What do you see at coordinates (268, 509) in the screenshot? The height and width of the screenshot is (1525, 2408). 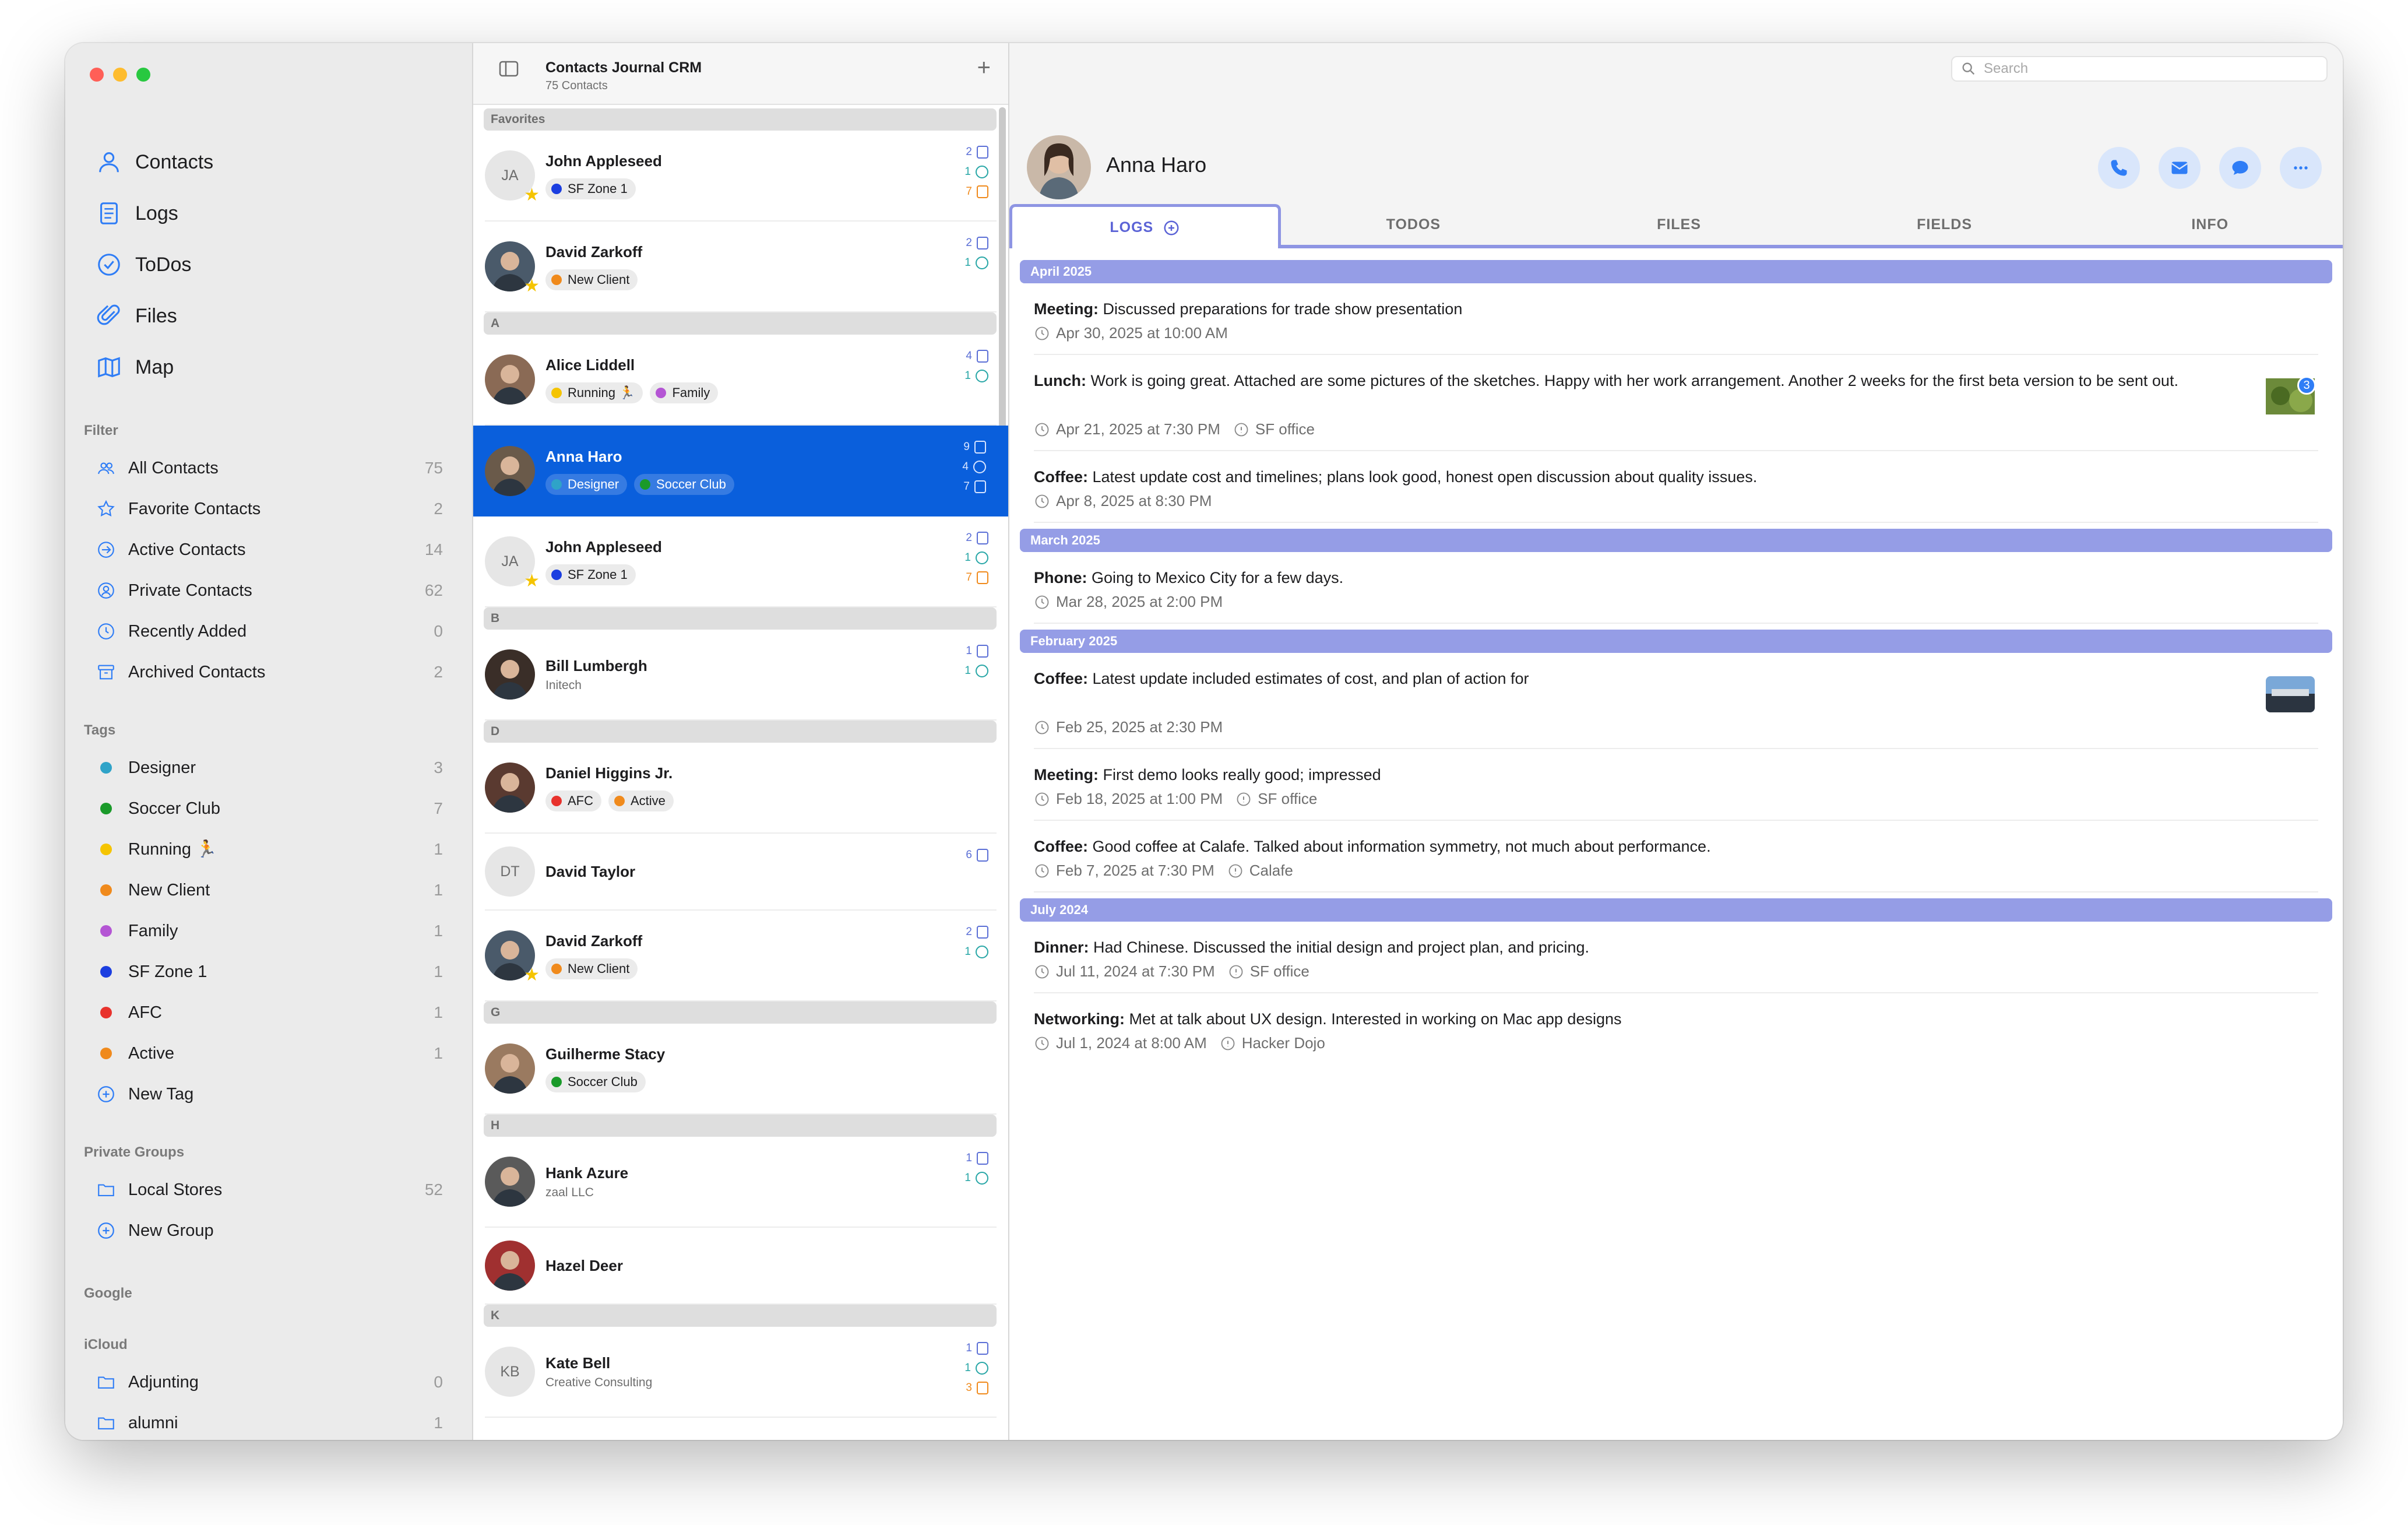 I see `filter-favorite-contacts: Favorite Contacts 2` at bounding box center [268, 509].